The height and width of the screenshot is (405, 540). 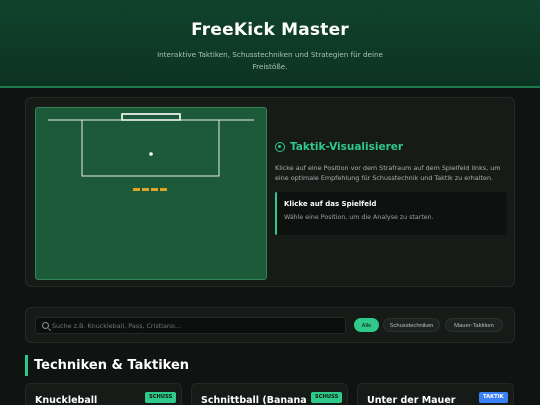 I want to click on card-badge: TAKTIK, so click(x=493, y=397).